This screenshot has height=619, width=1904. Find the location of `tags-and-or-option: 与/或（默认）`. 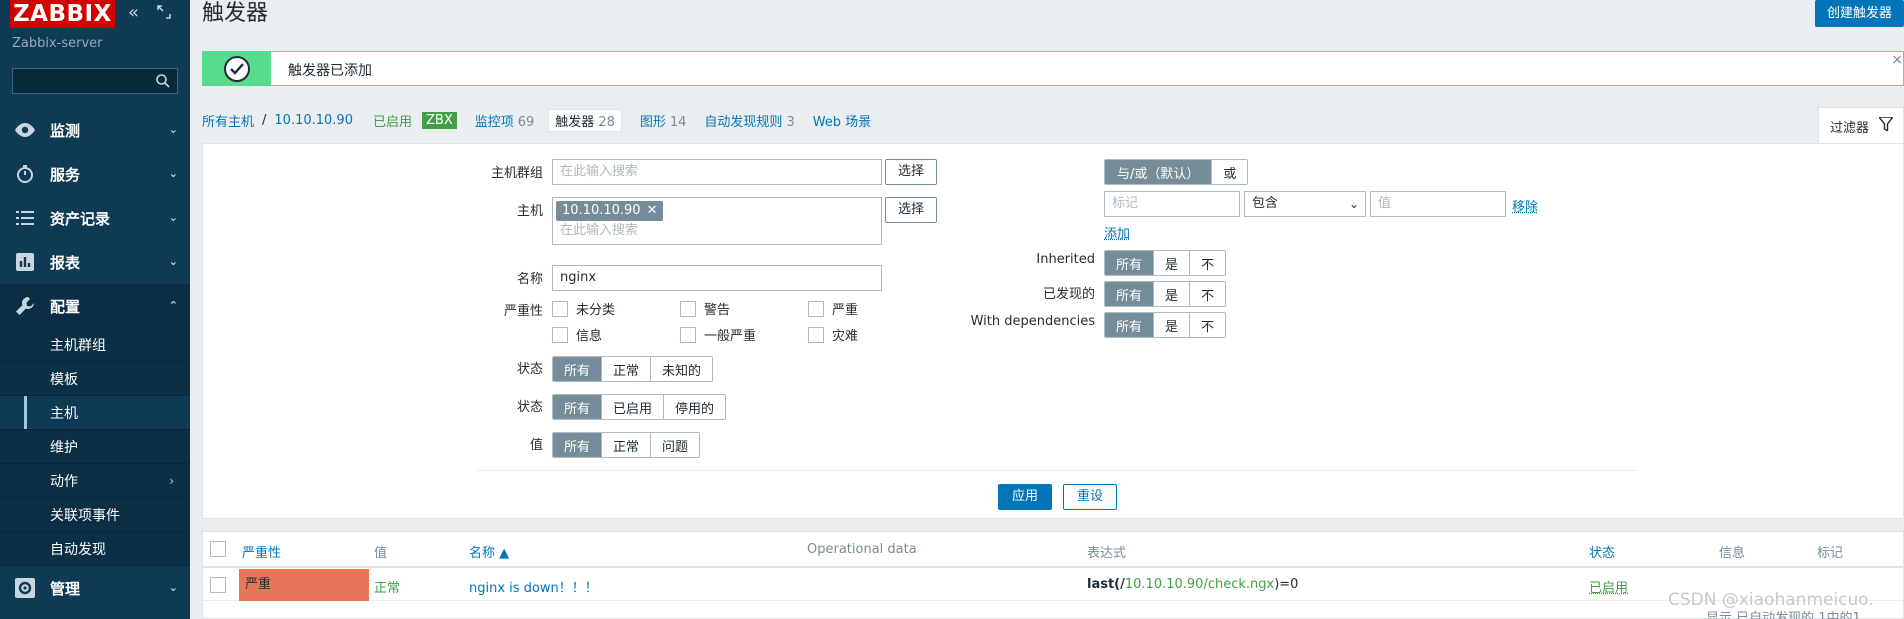

tags-and-or-option: 与/或（默认） is located at coordinates (1158, 172).